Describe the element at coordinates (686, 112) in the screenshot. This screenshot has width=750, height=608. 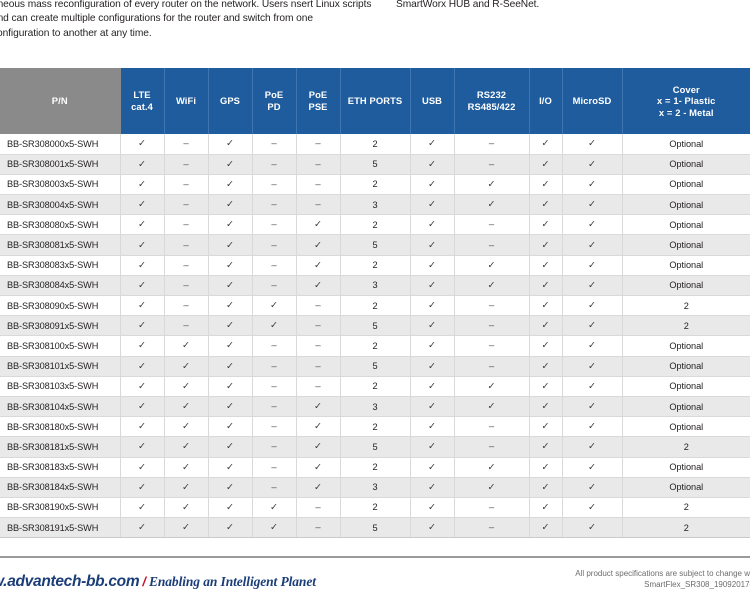
I see `column-header-sublabel-2: x = 2 - Metal` at that location.